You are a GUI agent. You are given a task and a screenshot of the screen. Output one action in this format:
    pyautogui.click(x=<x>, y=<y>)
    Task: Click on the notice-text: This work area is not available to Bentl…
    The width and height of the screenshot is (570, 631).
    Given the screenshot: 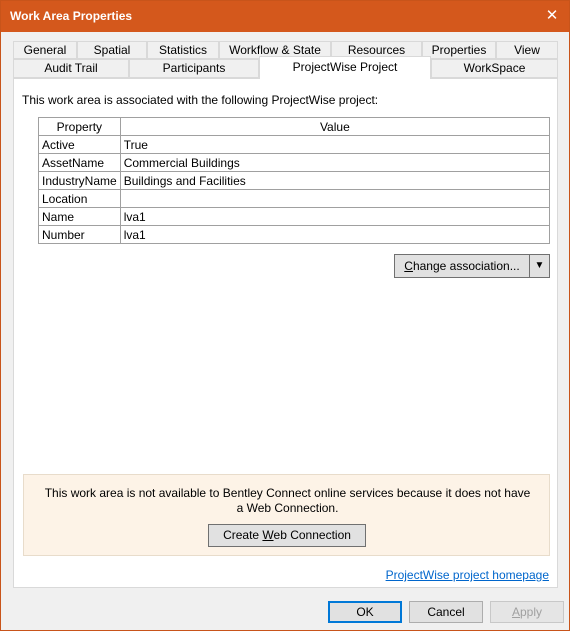 What is the action you would take?
    pyautogui.click(x=287, y=500)
    